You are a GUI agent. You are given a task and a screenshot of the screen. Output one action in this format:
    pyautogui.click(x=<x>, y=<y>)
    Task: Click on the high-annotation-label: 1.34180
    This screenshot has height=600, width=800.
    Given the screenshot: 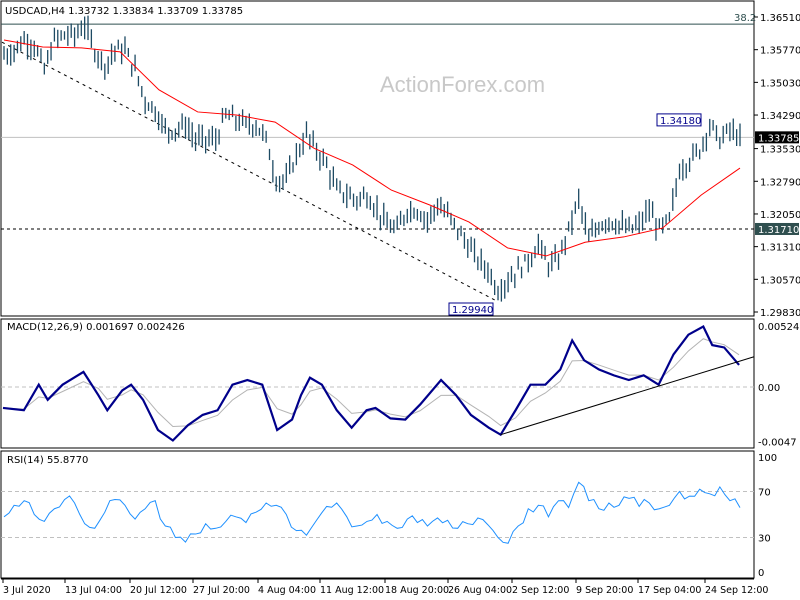 What is the action you would take?
    pyautogui.click(x=680, y=121)
    